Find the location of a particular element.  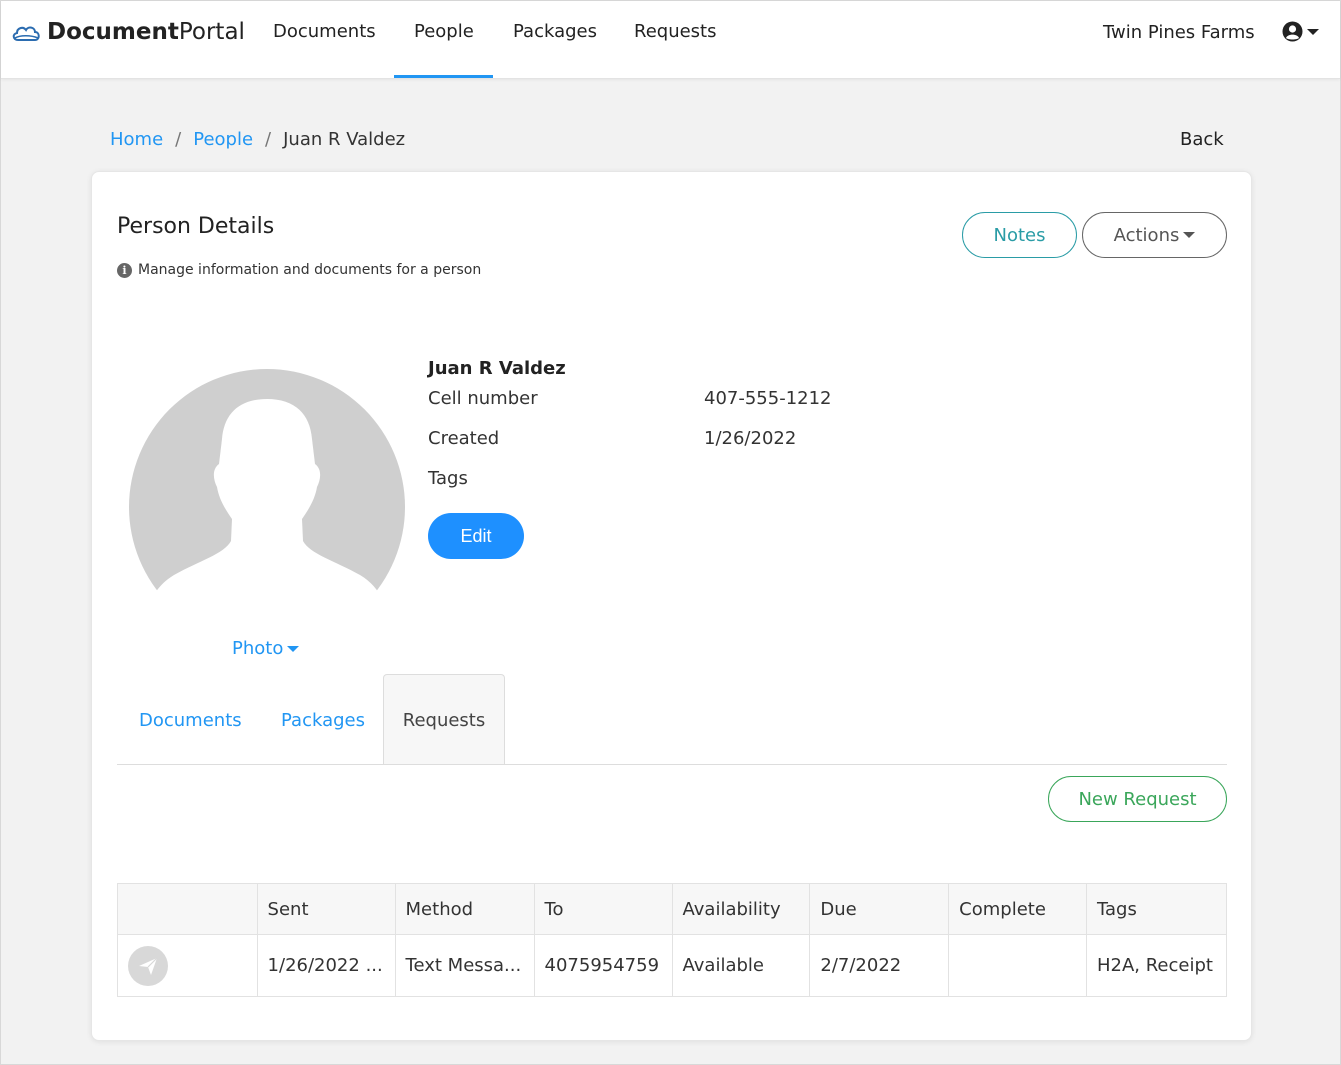

nav-packages: Packages is located at coordinates (555, 31).